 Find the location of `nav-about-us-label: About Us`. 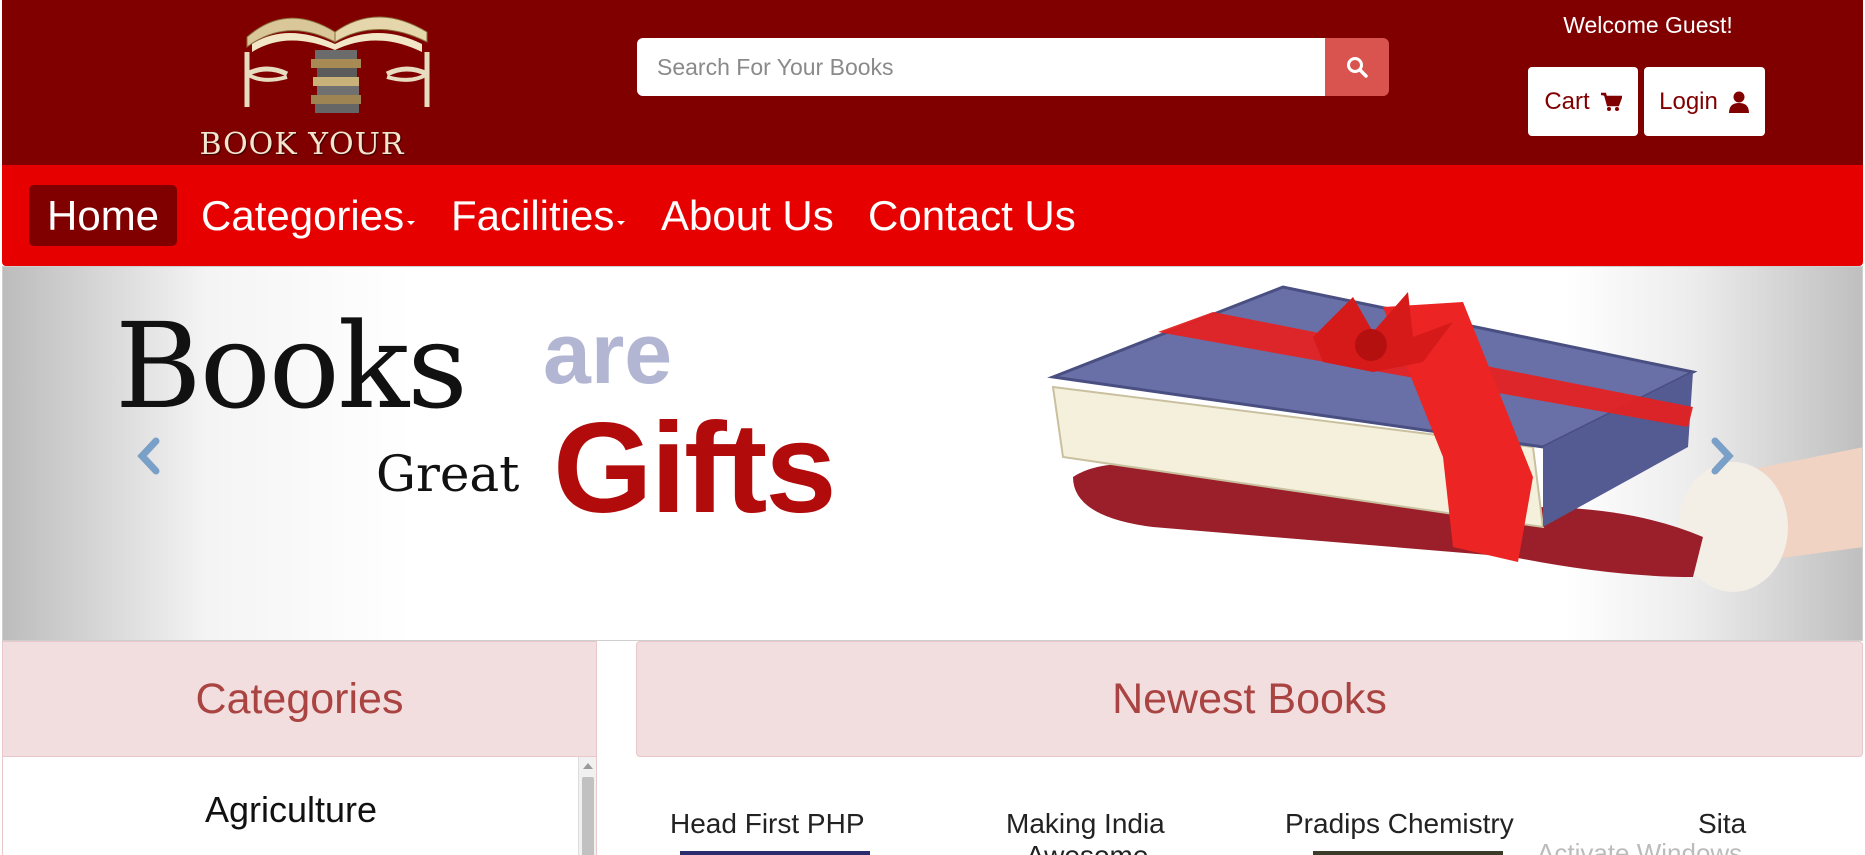

nav-about-us-label: About Us is located at coordinates (747, 215).